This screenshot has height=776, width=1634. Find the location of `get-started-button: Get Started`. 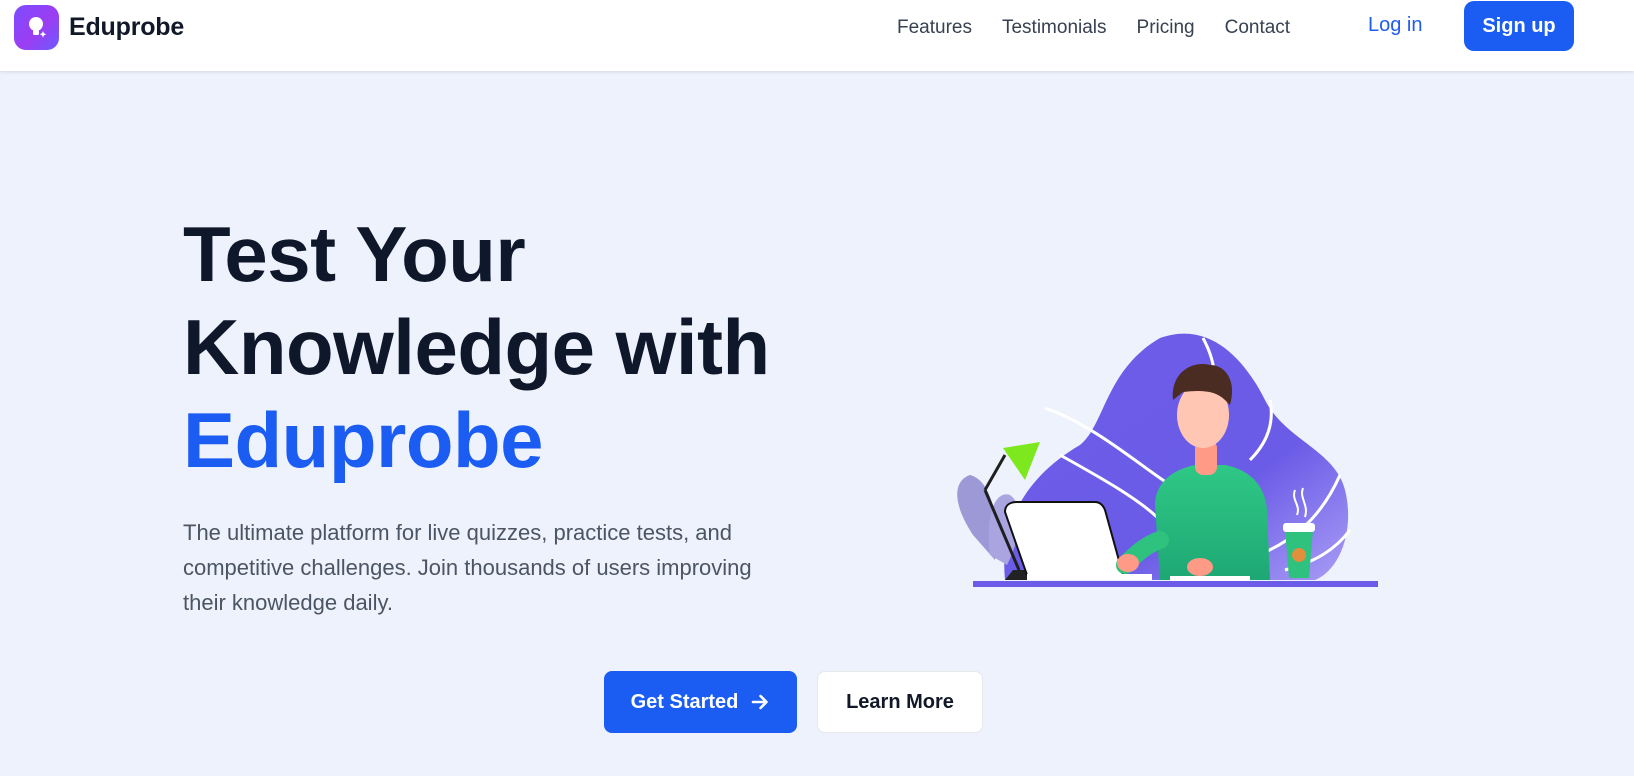

get-started-button: Get Started is located at coordinates (700, 702).